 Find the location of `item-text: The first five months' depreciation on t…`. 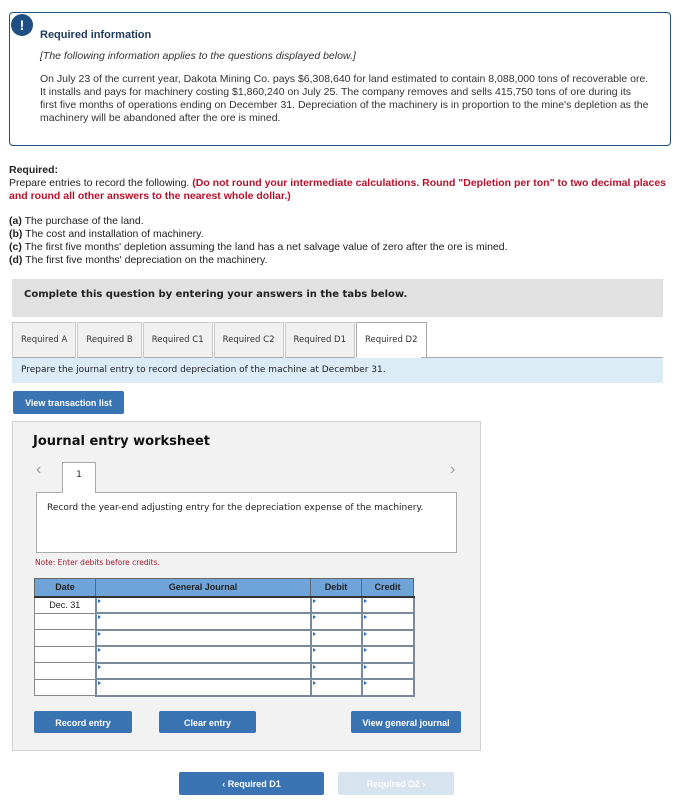

item-text: The first five months' depreciation on t… is located at coordinates (145, 260).